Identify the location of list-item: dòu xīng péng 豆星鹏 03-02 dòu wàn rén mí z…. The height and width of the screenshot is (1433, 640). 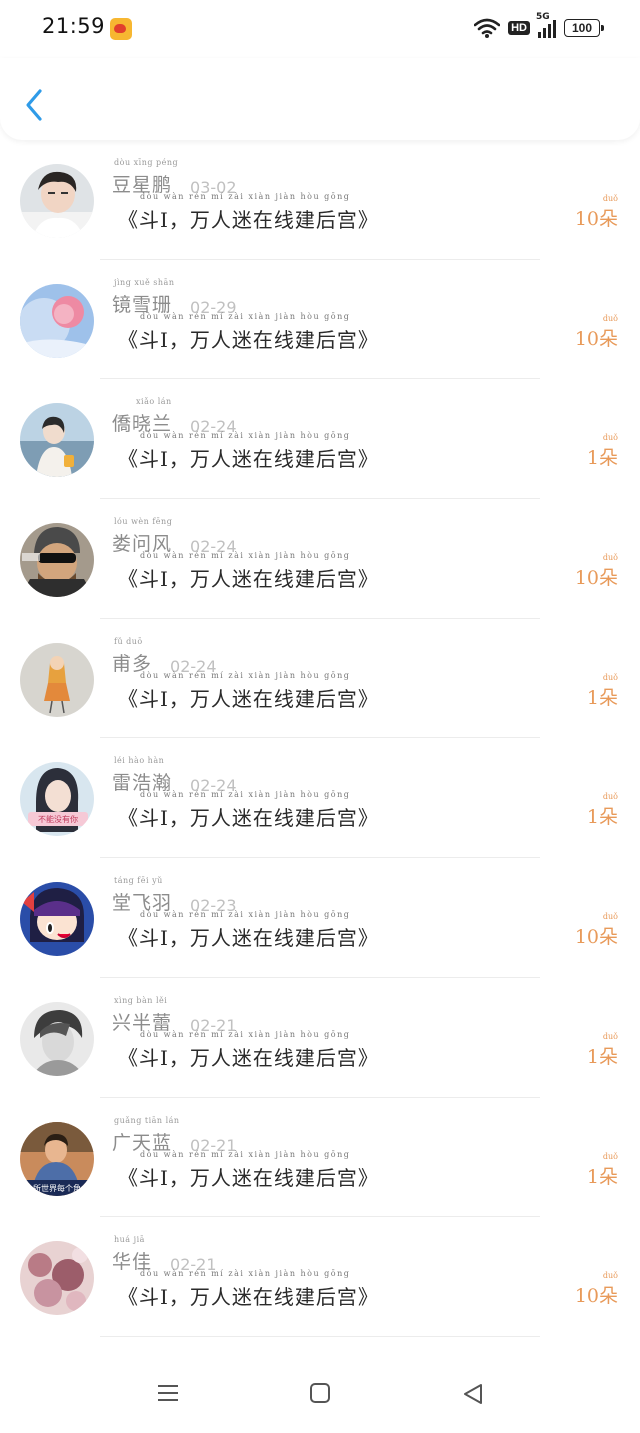
(320, 200).